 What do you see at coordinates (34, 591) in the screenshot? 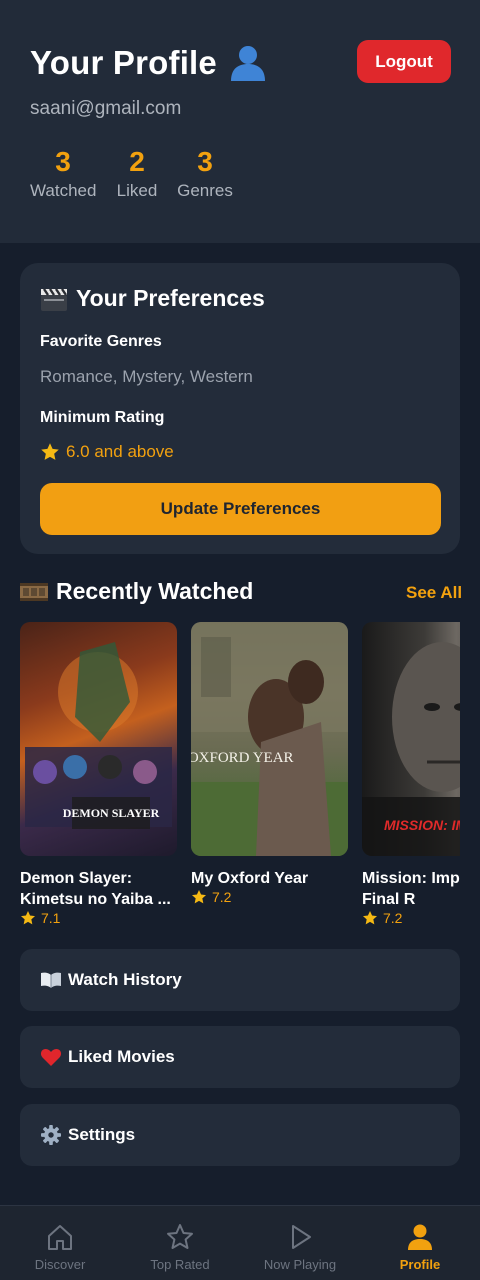
I see `film-strip-icon` at bounding box center [34, 591].